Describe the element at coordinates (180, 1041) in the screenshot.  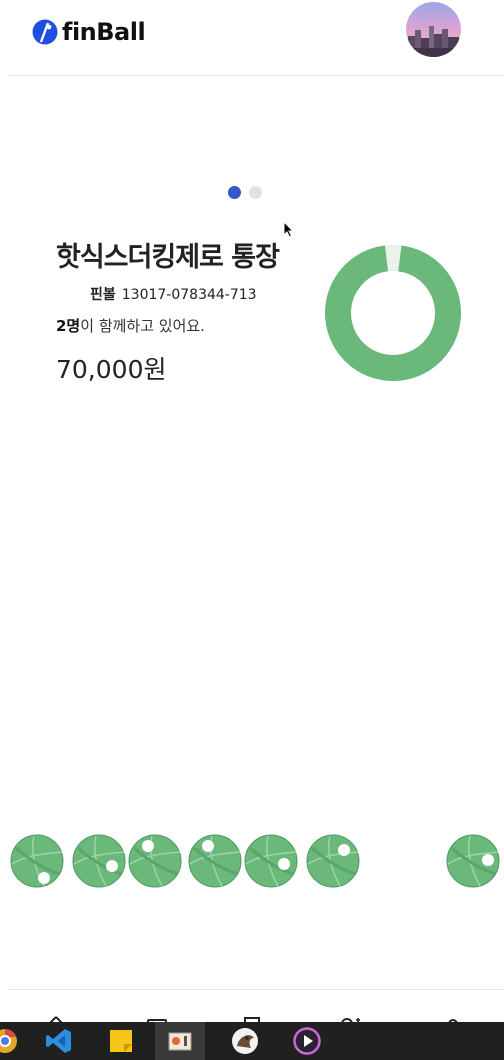
I see `paint-icon` at that location.